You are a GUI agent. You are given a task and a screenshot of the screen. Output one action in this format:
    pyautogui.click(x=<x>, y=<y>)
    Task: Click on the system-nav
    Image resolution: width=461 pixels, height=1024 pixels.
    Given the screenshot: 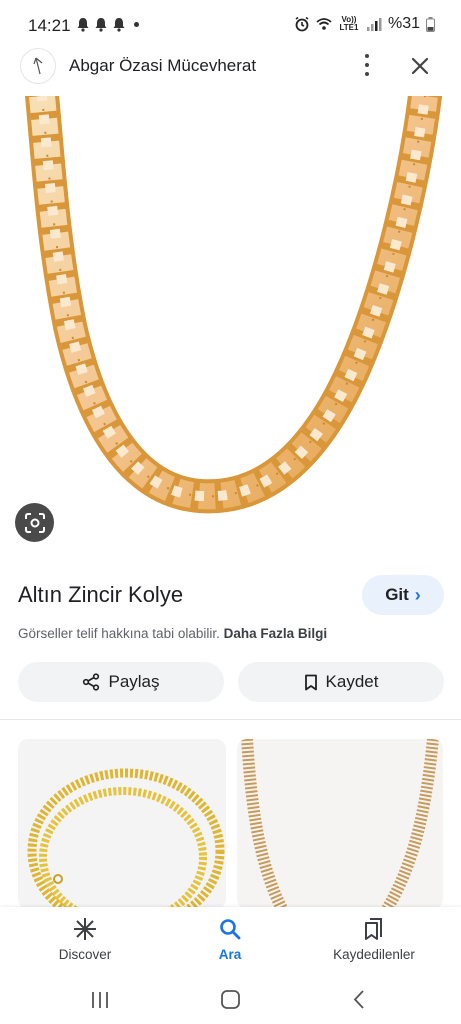 What is the action you would take?
    pyautogui.click(x=230, y=1000)
    